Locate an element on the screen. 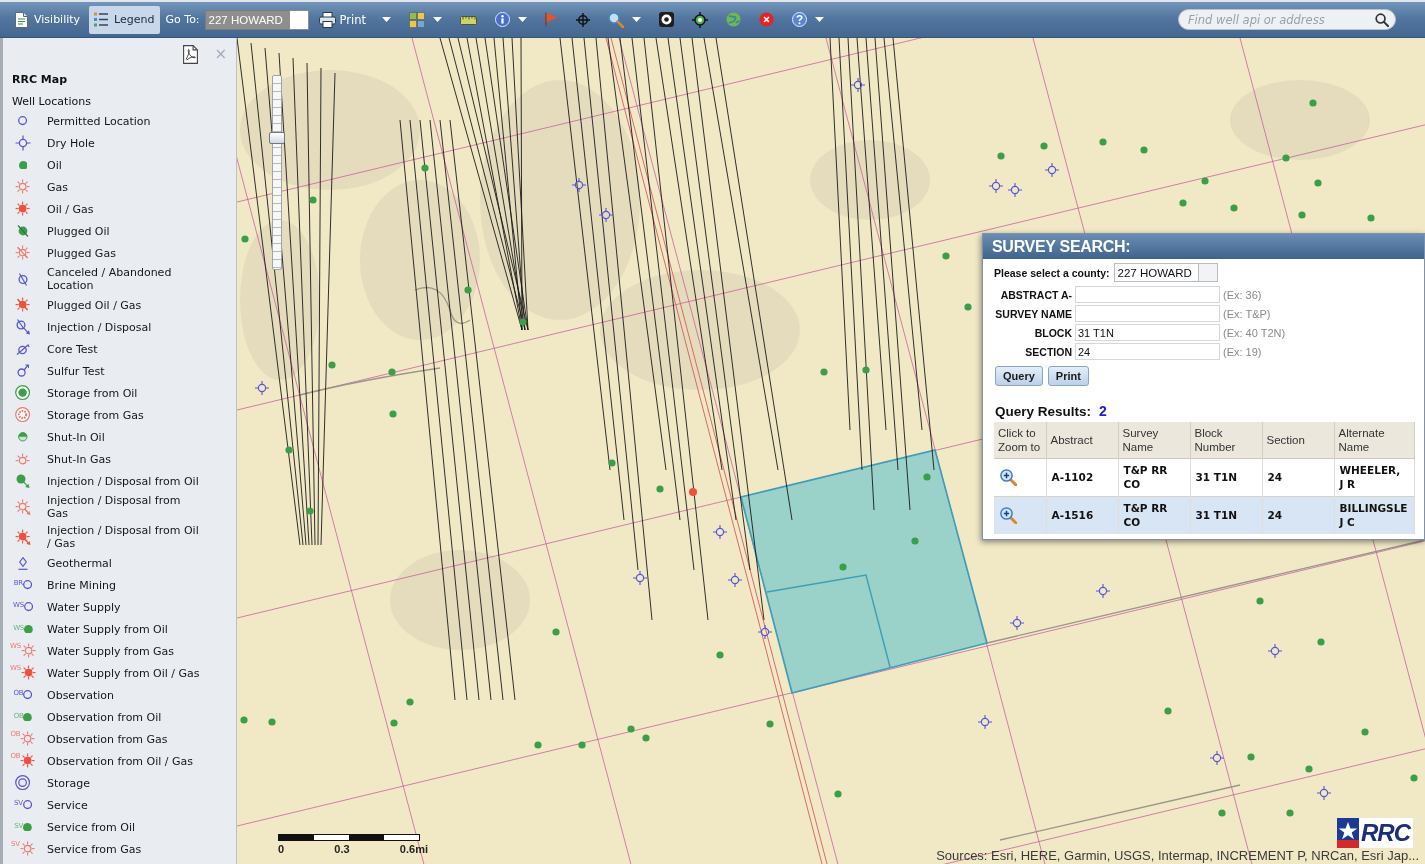 The width and height of the screenshot is (1425, 864). column-header: Section is located at coordinates (1298, 440).